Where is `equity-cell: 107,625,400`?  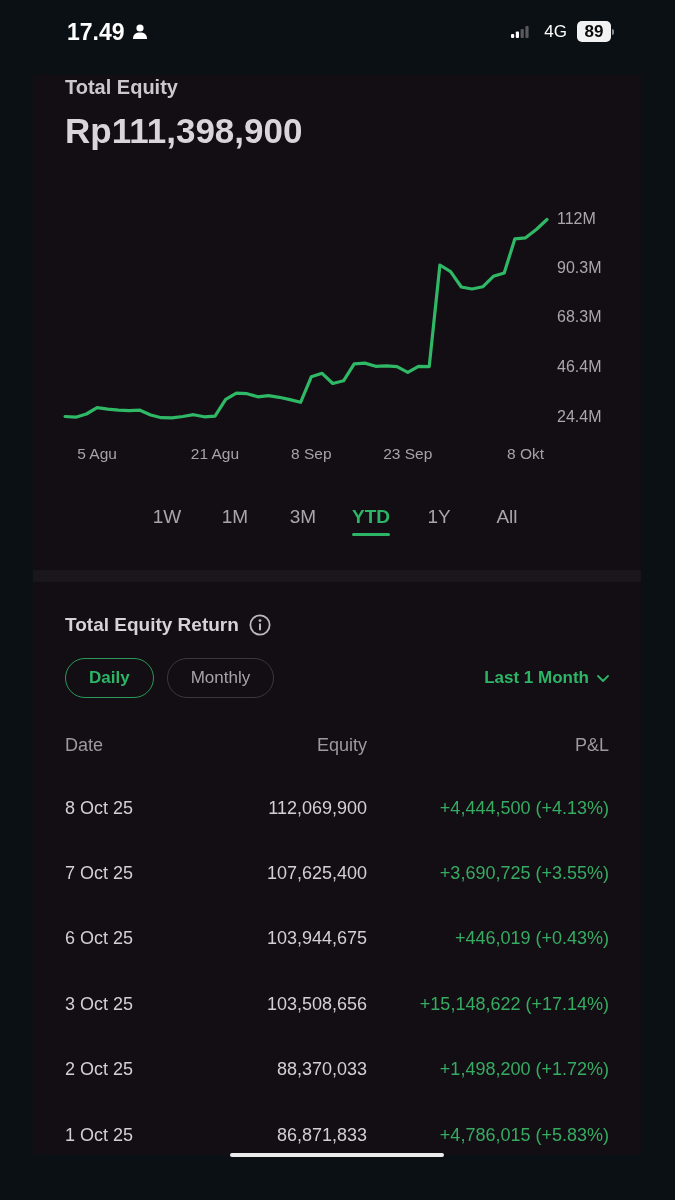
equity-cell: 107,625,400 is located at coordinates (316, 873).